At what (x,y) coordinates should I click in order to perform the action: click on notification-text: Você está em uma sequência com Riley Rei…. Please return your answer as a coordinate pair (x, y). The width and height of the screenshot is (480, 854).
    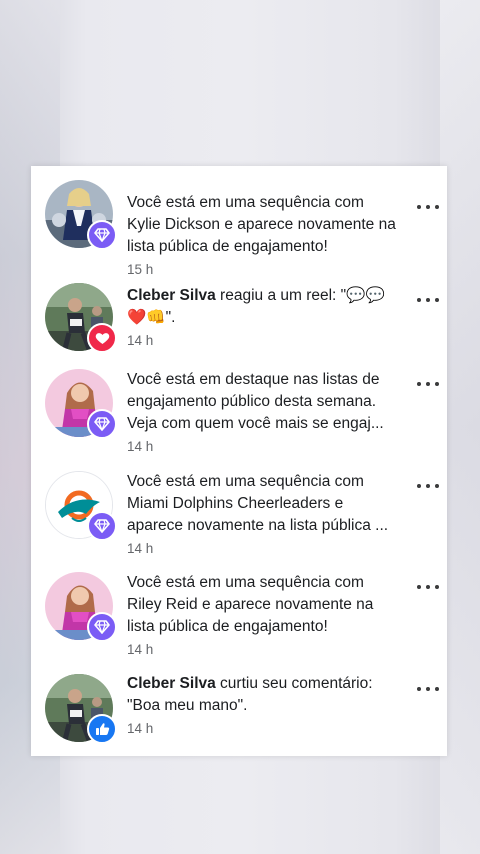
    Looking at the image, I should click on (250, 604).